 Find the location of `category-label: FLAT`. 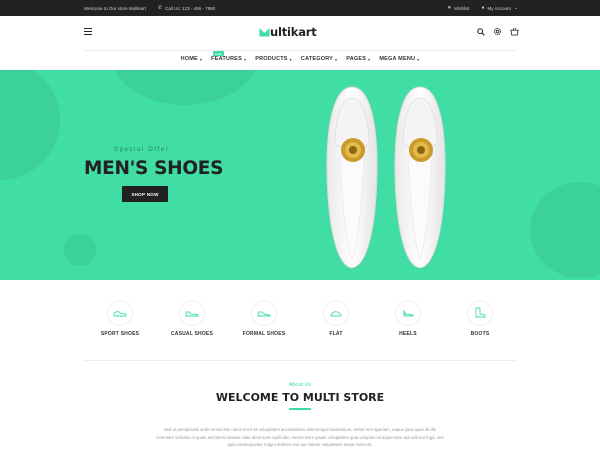

category-label: FLAT is located at coordinates (336, 334).